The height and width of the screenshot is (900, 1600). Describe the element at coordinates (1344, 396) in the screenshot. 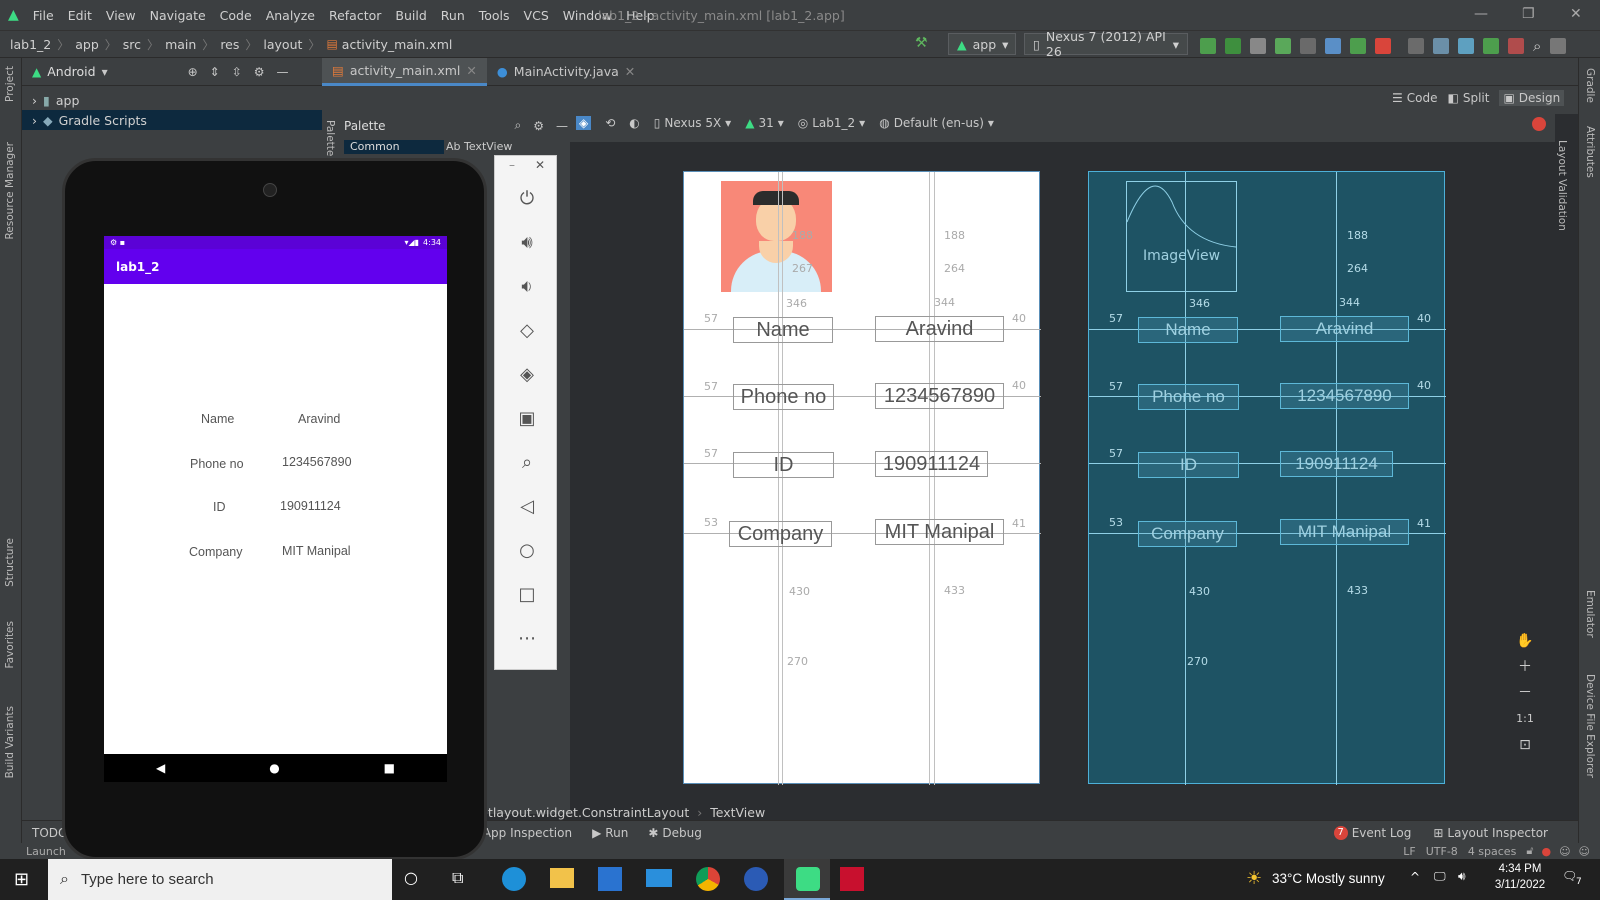

I see `bp-value-phone: 1234567890` at that location.